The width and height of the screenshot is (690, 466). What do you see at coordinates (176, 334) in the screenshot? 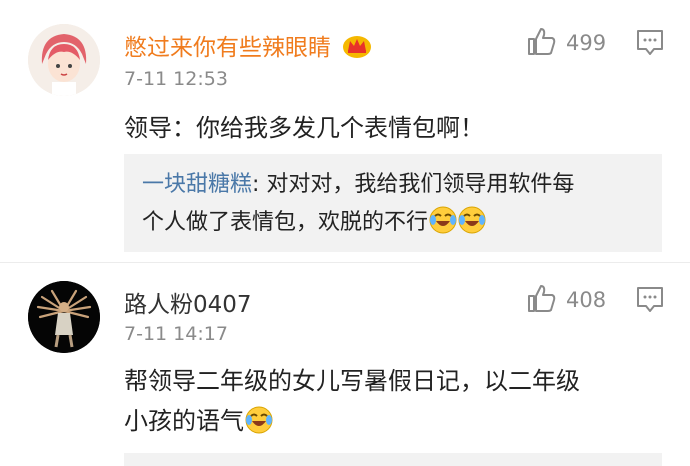
I see `timestamp: 7-11 14:17` at bounding box center [176, 334].